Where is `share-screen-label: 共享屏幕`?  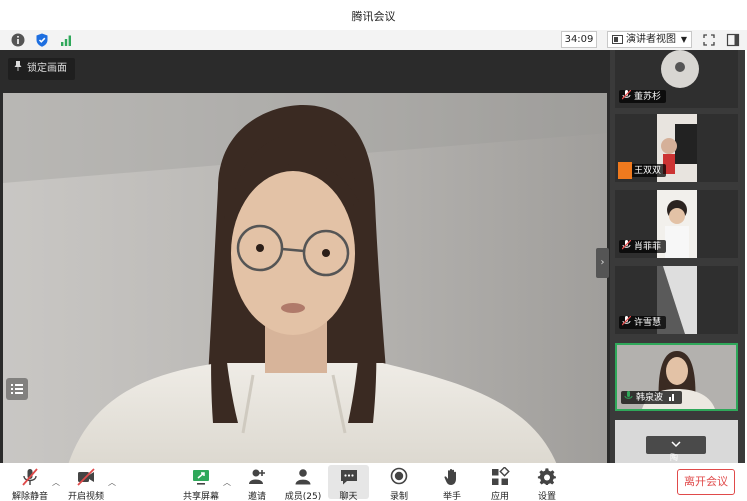 share-screen-label: 共享屏幕 is located at coordinates (200, 496).